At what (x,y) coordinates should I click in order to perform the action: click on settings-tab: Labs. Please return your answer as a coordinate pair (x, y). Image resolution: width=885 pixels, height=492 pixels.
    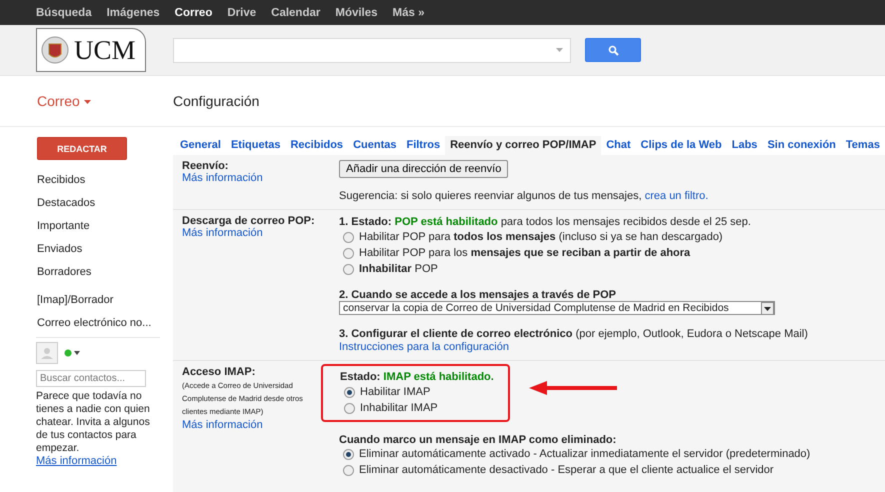
    Looking at the image, I should click on (744, 145).